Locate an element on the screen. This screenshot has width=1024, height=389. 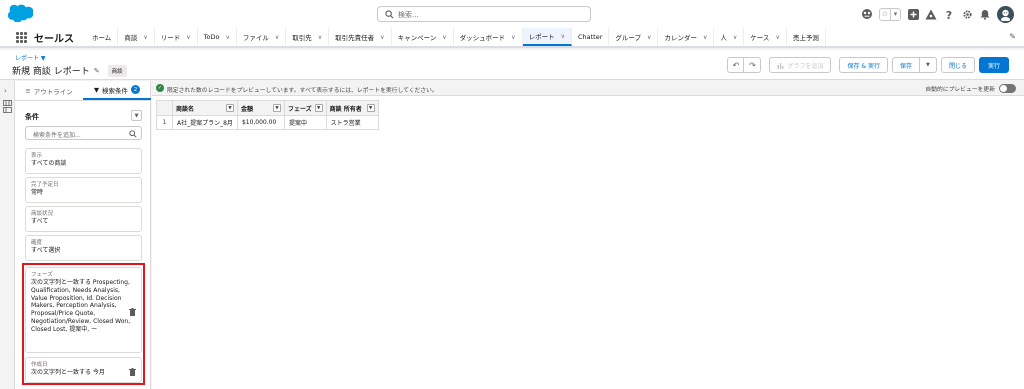
nav-item-label: カレンダー is located at coordinates (680, 38).